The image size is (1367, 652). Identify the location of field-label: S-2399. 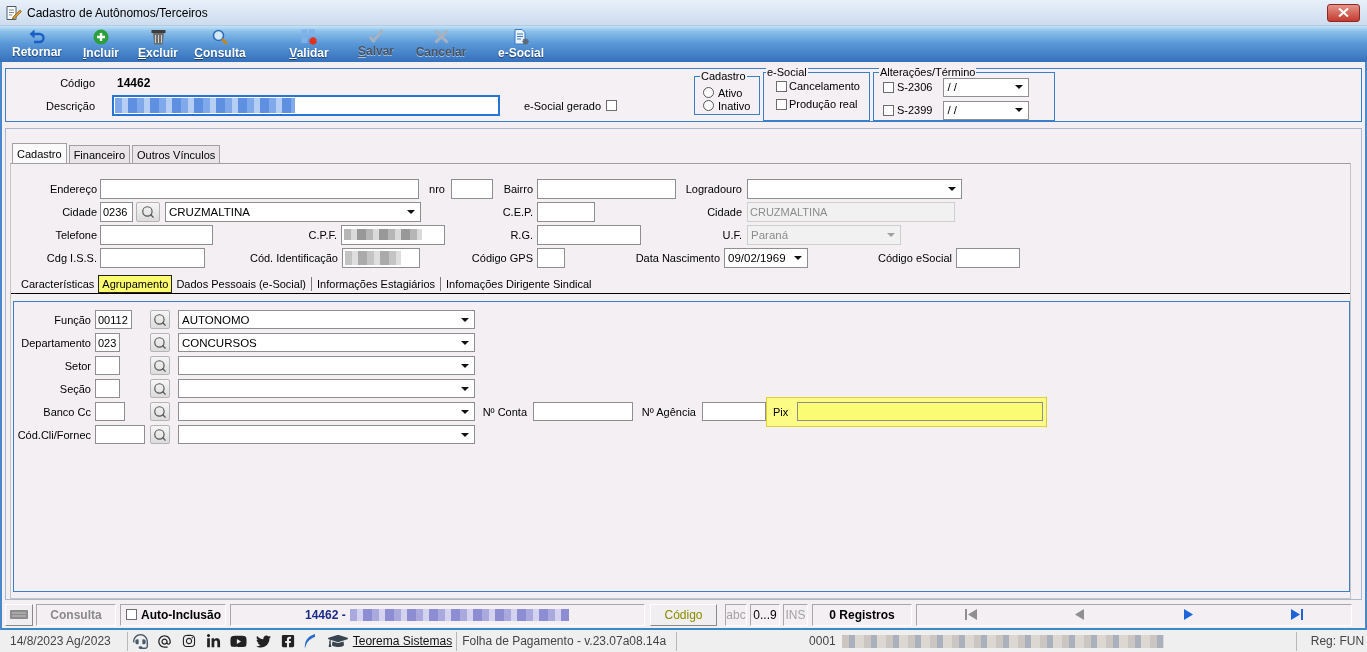
(915, 110).